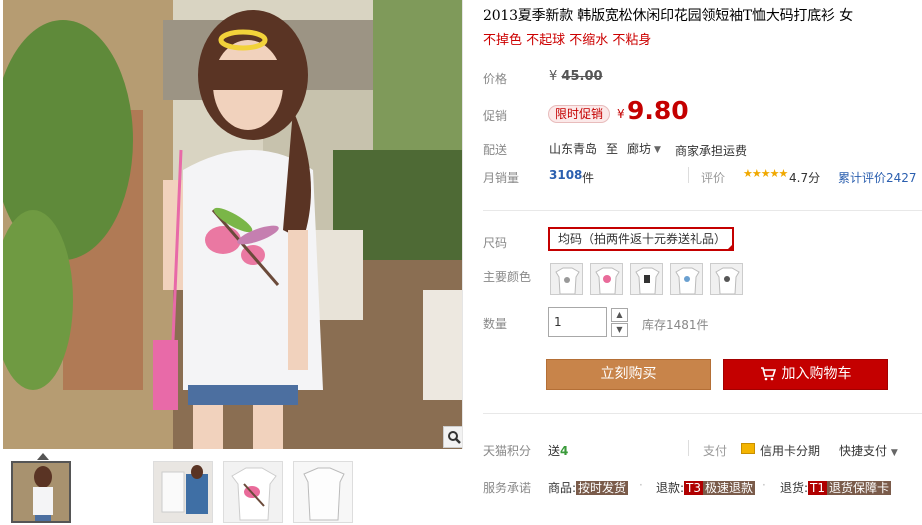 This screenshot has height=525, width=922. I want to click on promo-tag: 限时促销, so click(579, 114).